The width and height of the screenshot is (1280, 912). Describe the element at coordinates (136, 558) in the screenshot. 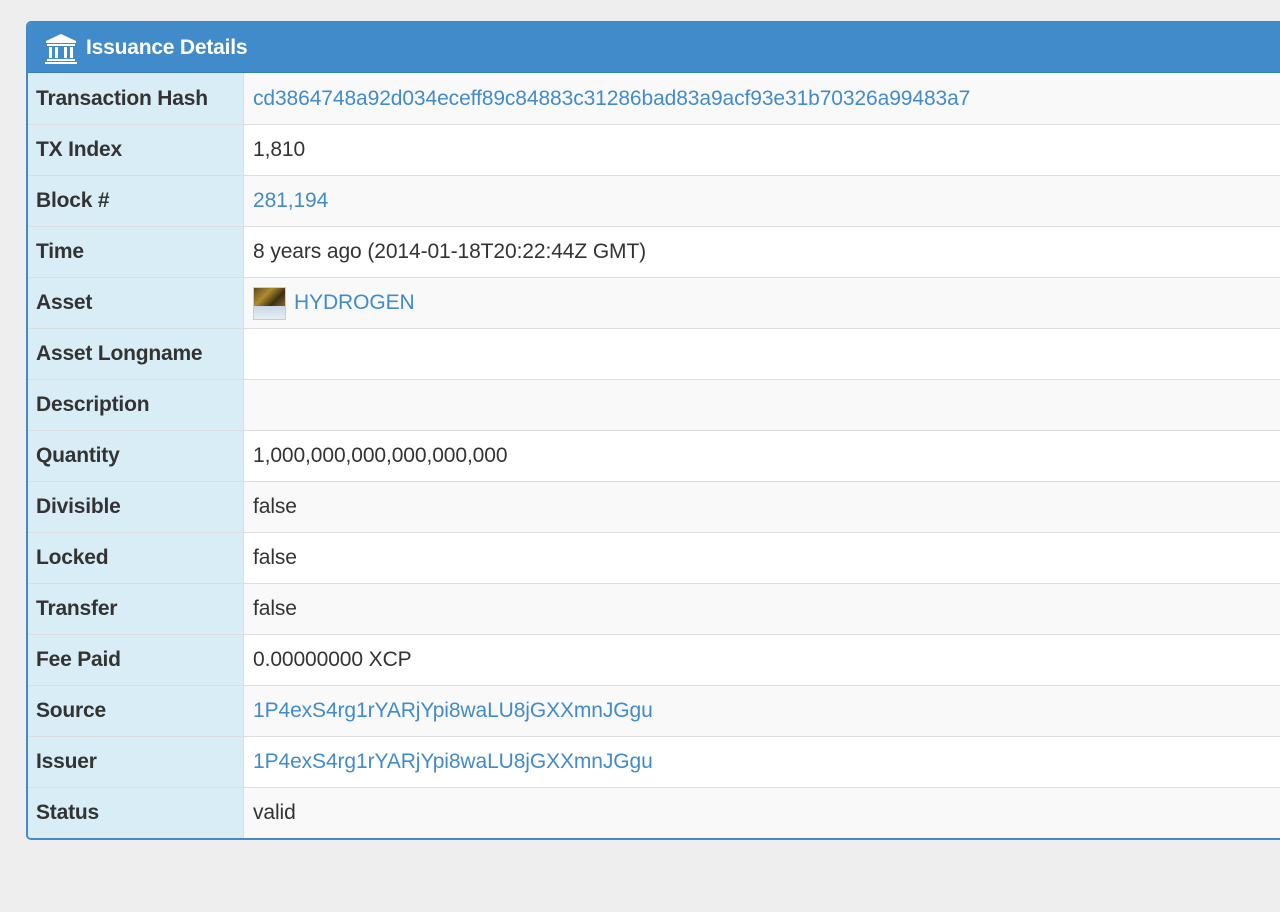

I see `row-label: Locked` at that location.